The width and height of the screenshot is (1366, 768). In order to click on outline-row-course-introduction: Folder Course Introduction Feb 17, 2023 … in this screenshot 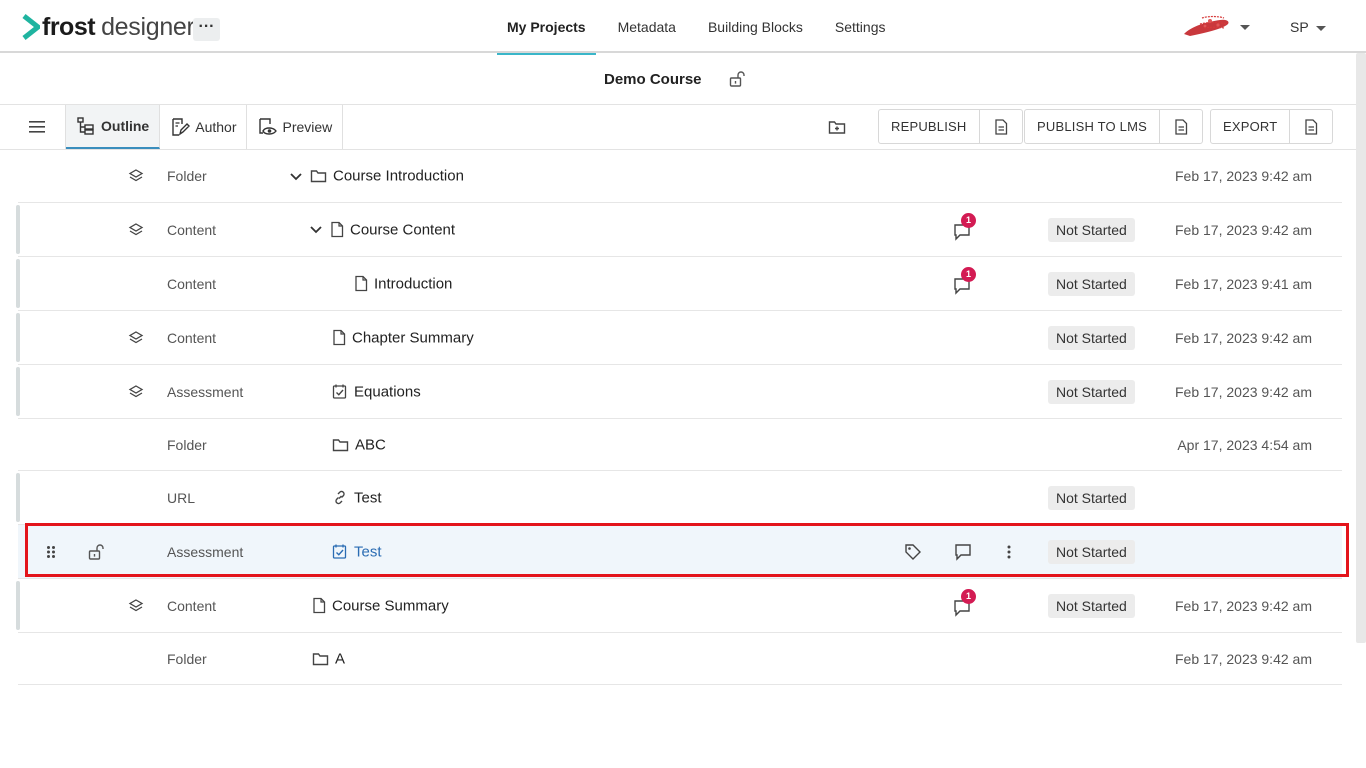, I will do `click(680, 176)`.